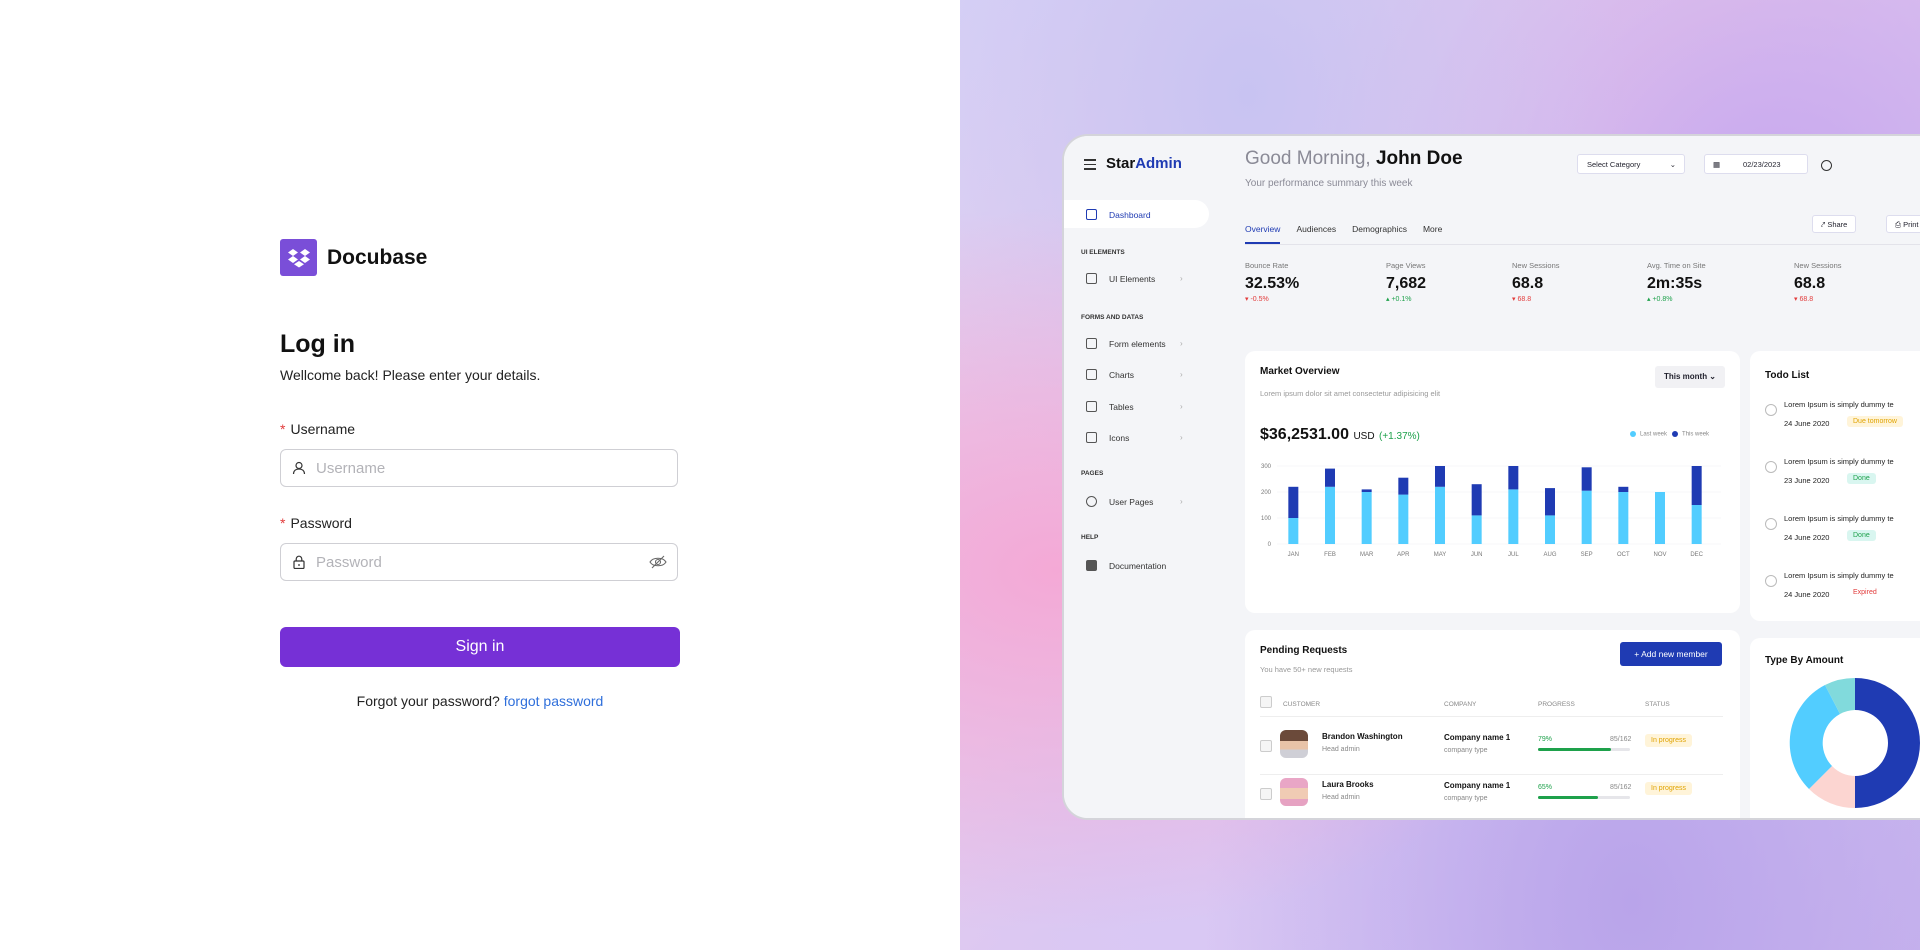 This screenshot has width=1920, height=950. What do you see at coordinates (1266, 467) in the screenshot?
I see `y-tick-label: 300` at bounding box center [1266, 467].